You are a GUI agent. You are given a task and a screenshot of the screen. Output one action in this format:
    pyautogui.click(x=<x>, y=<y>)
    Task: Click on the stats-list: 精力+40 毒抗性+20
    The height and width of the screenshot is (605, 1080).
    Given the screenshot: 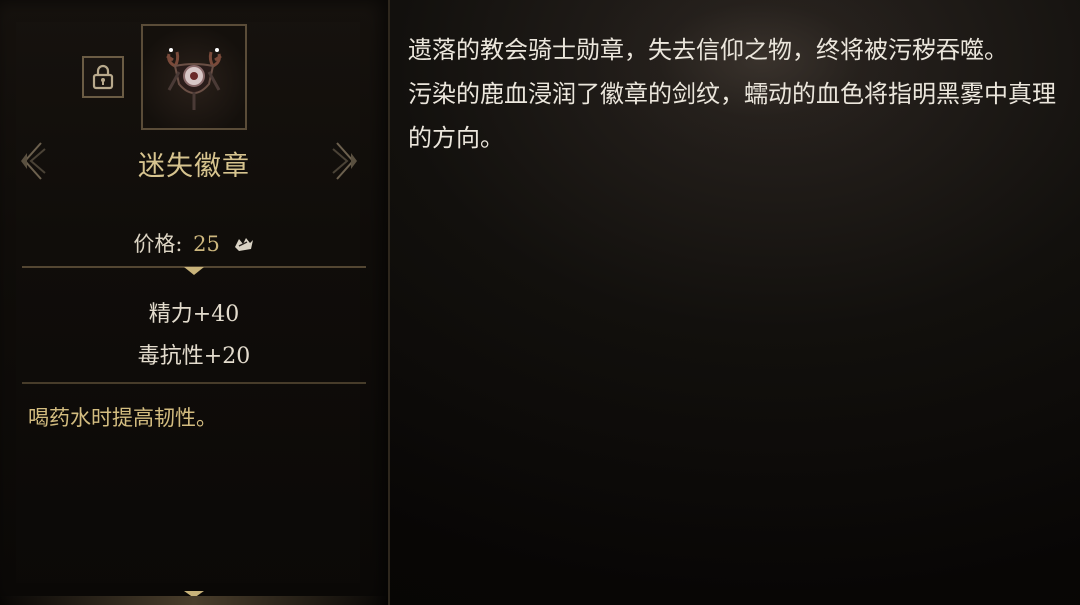 What is the action you would take?
    pyautogui.click(x=194, y=336)
    